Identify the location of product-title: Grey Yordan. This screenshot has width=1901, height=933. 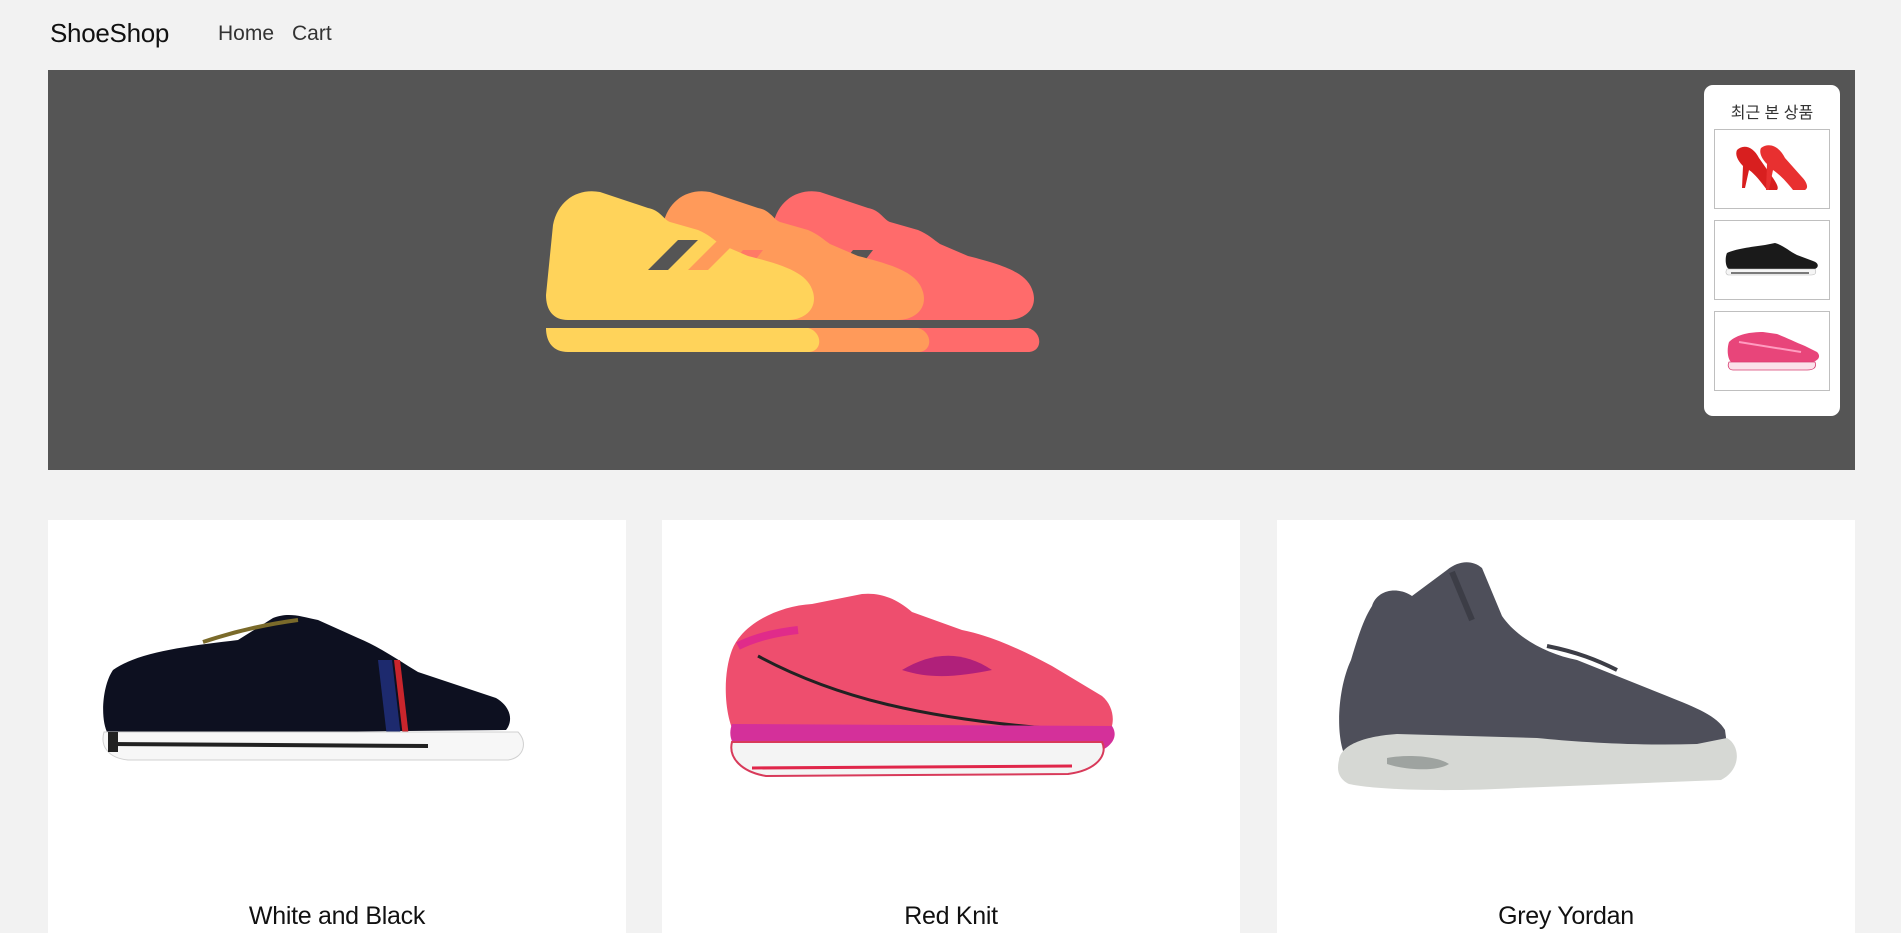
(1566, 916).